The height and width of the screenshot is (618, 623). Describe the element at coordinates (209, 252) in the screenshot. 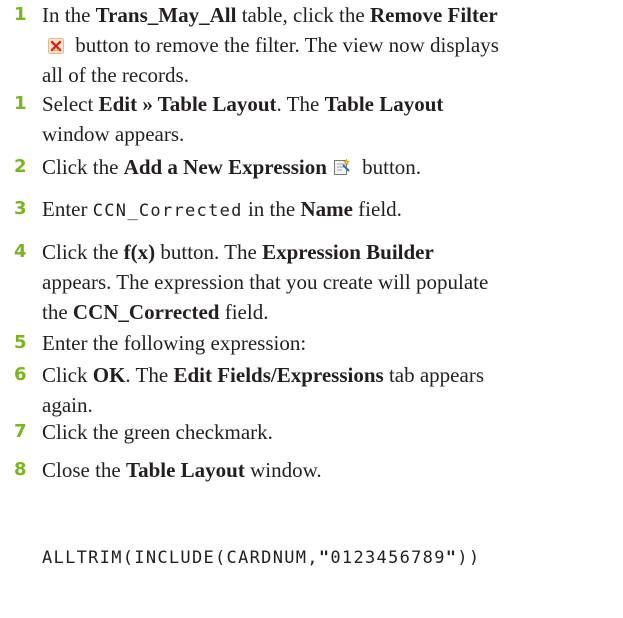

I see `step-text: button. The` at that location.